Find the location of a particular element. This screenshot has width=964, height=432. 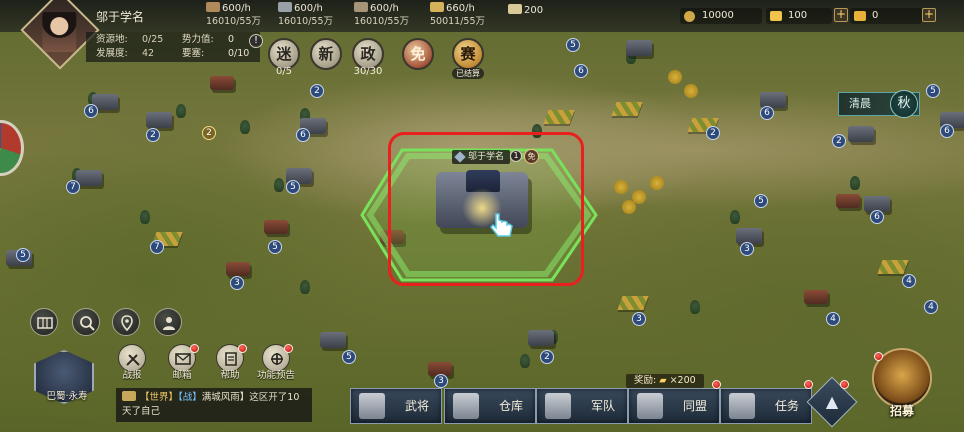

gold-bar-icon is located at coordinates (860, 16).